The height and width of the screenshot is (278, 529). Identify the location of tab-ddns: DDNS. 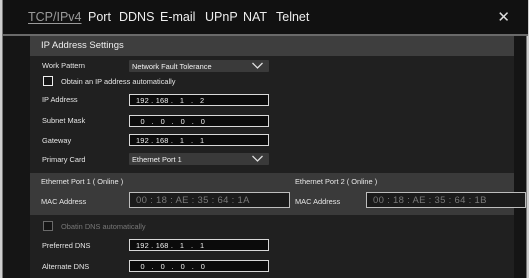
(136, 17).